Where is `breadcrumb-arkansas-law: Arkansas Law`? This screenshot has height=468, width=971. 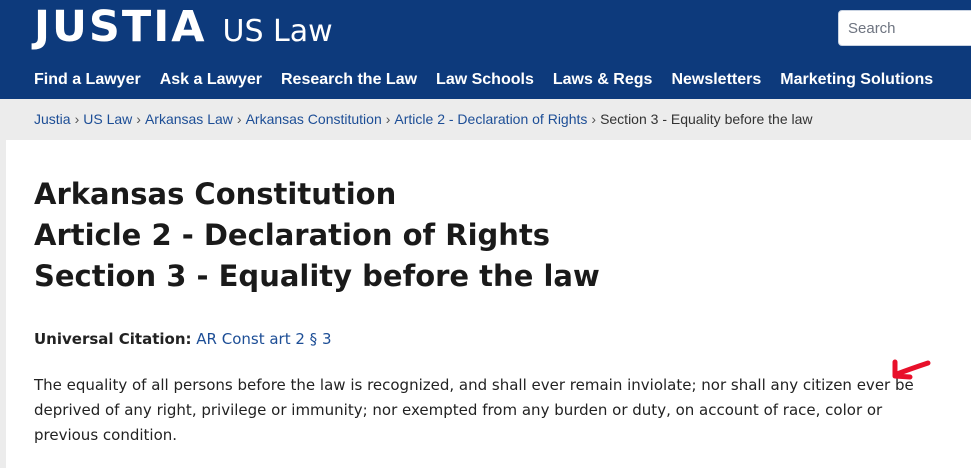 breadcrumb-arkansas-law: Arkansas Law is located at coordinates (189, 119).